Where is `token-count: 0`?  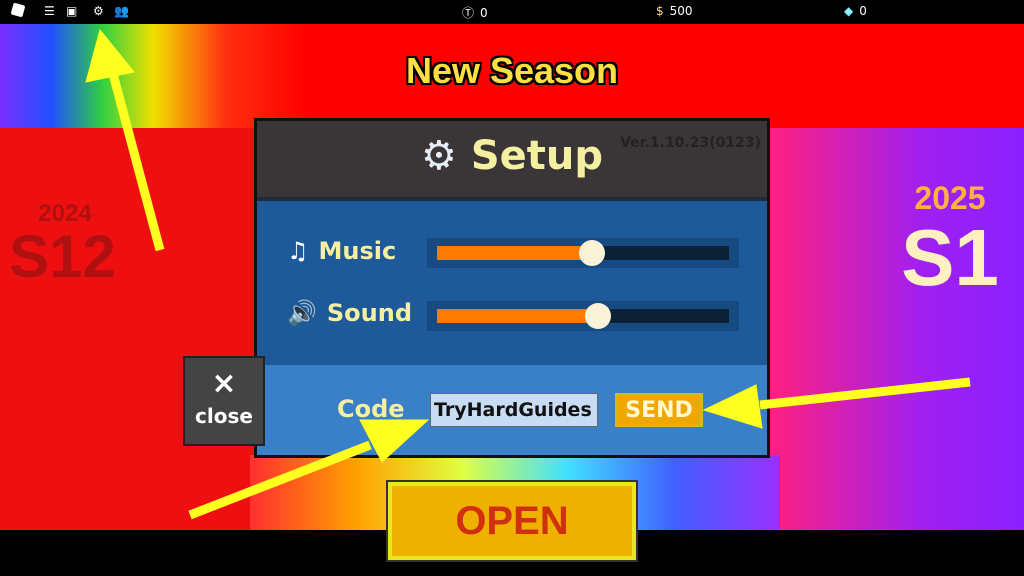 token-count: 0 is located at coordinates (484, 12).